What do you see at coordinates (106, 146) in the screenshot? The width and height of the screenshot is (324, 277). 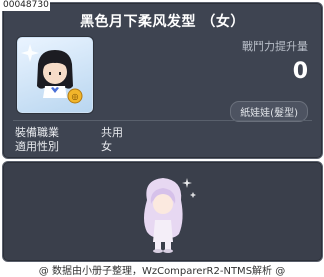 I see `attribute-value: 女` at bounding box center [106, 146].